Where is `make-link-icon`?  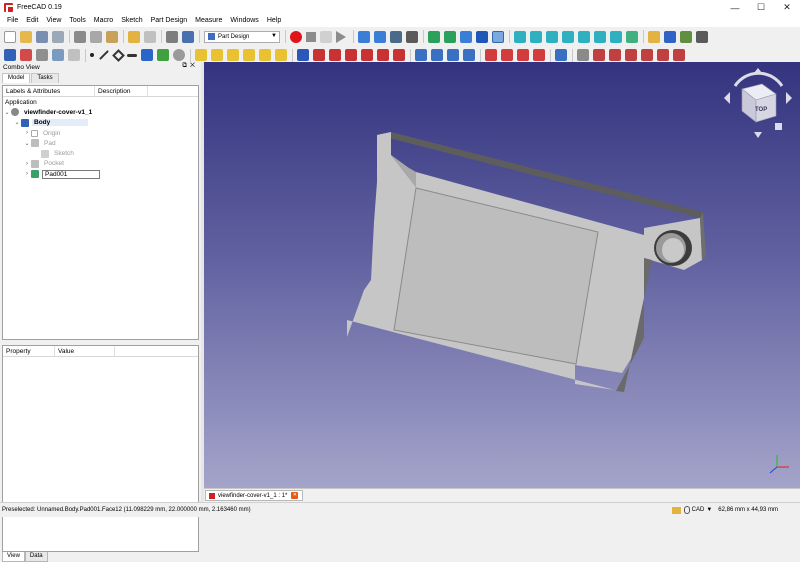
make-link-icon is located at coordinates (686, 36).